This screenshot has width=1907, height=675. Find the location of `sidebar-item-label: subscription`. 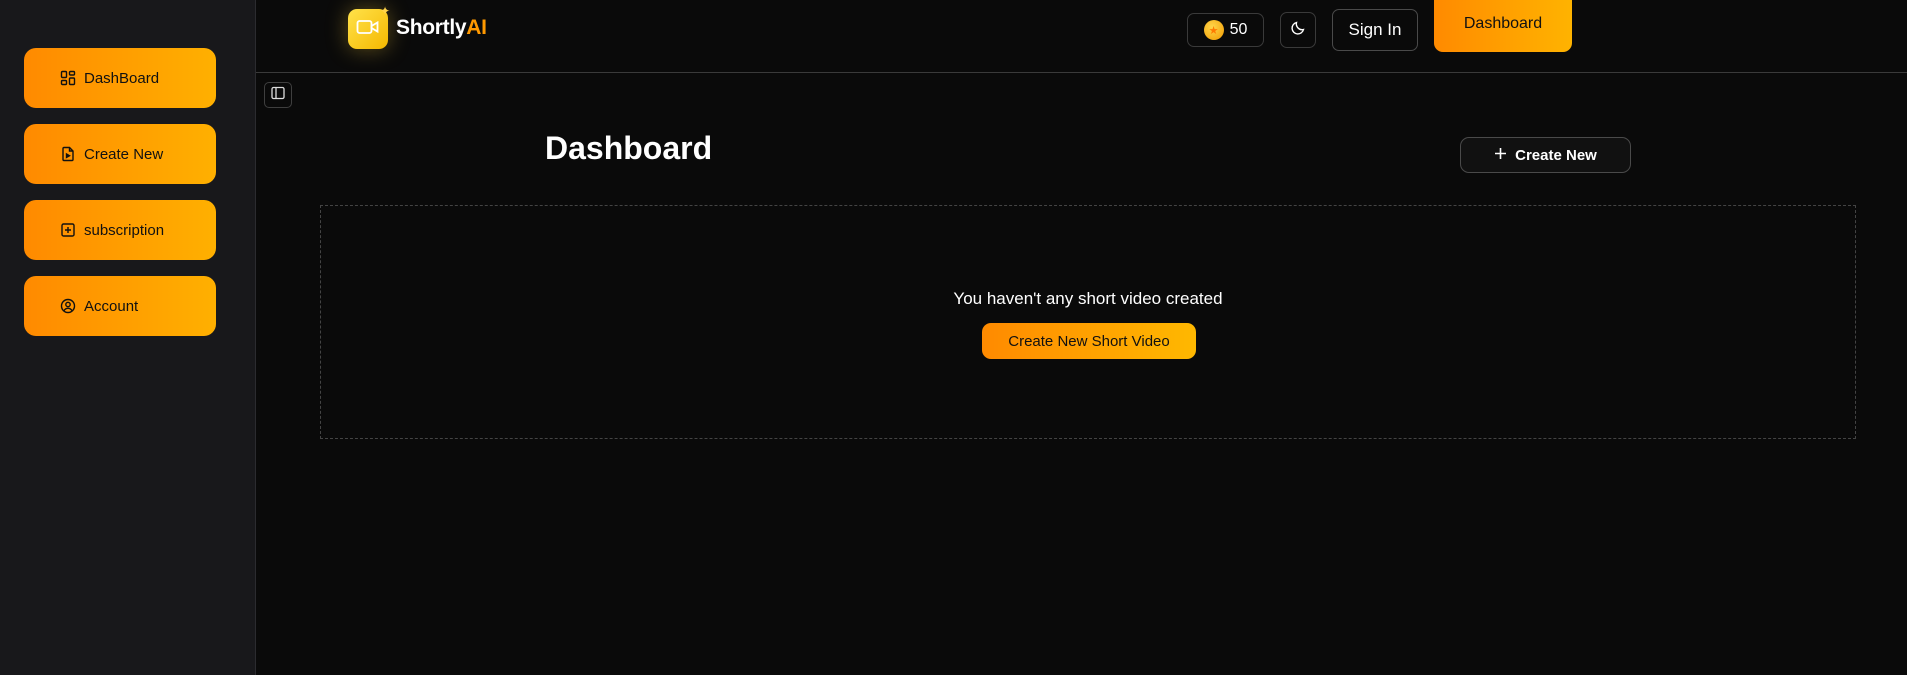

sidebar-item-label: subscription is located at coordinates (124, 230).